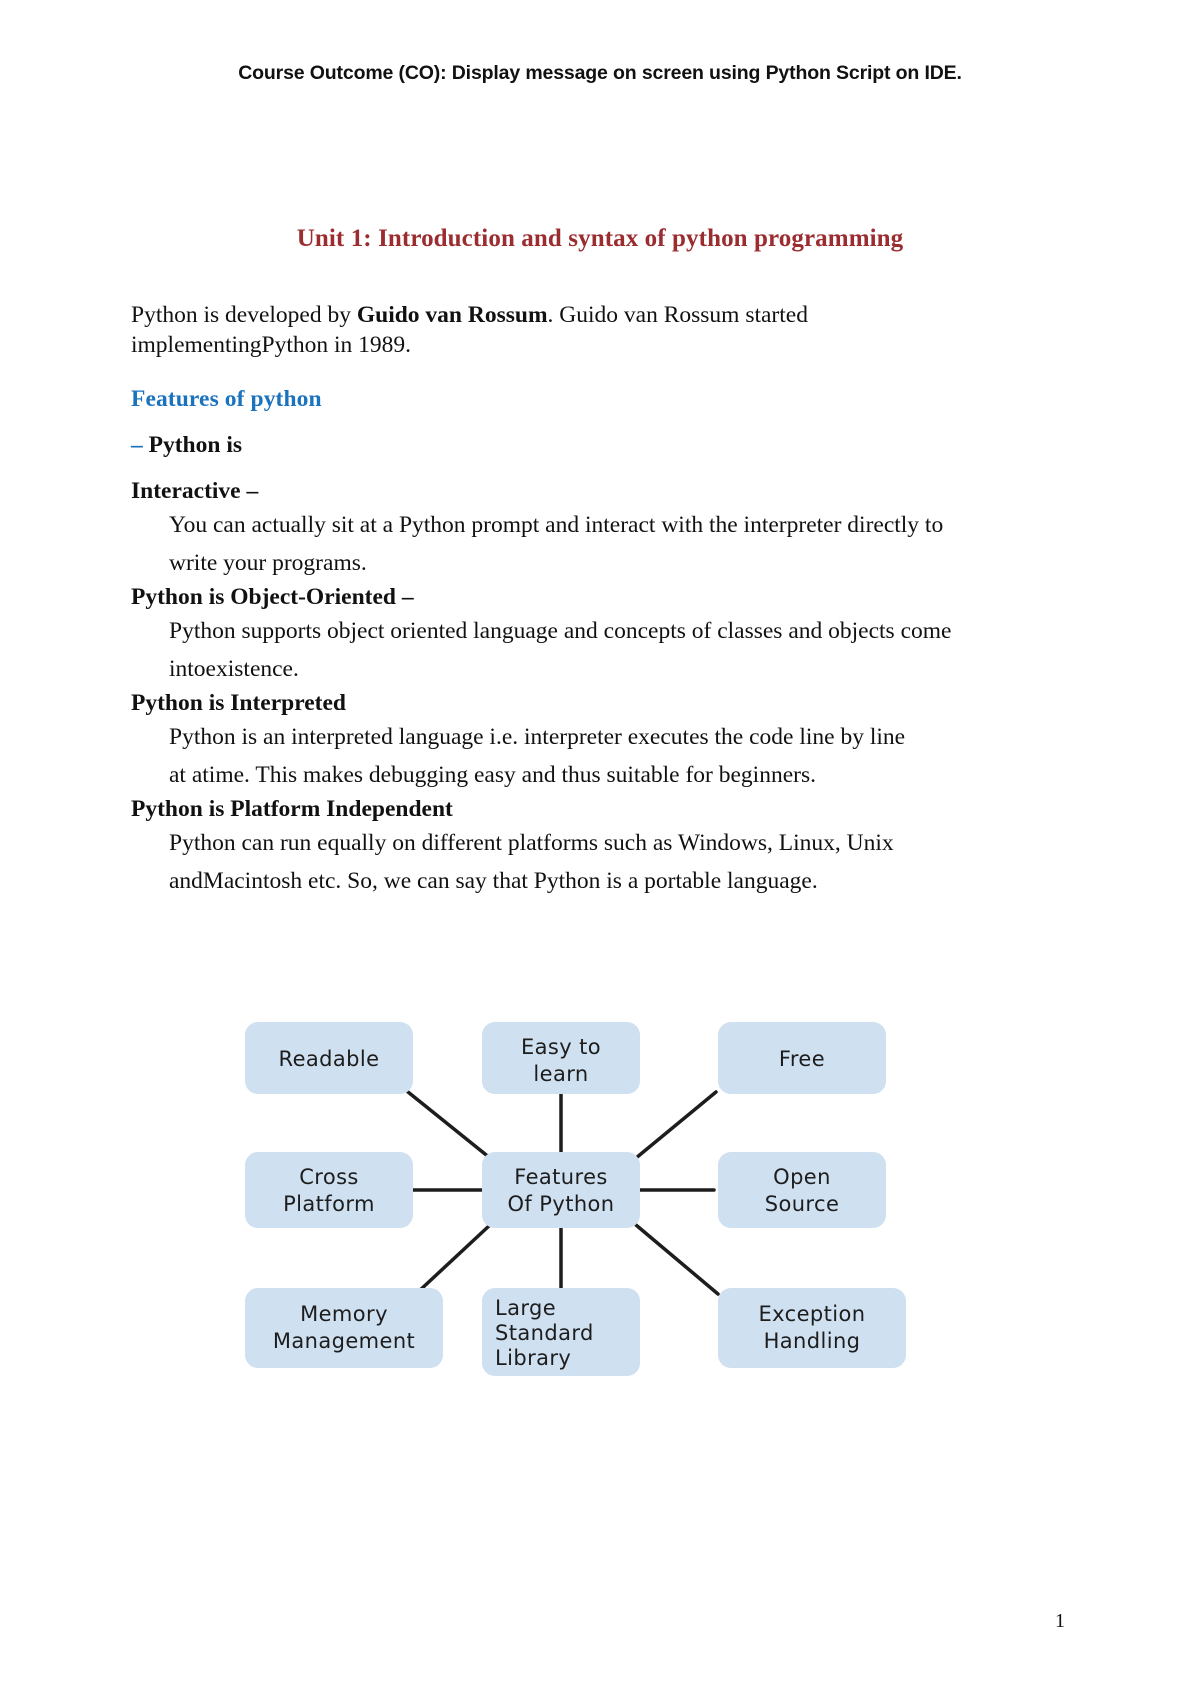 This screenshot has height=1697, width=1200. What do you see at coordinates (234, 669) in the screenshot?
I see `section-line: intoexistence.` at bounding box center [234, 669].